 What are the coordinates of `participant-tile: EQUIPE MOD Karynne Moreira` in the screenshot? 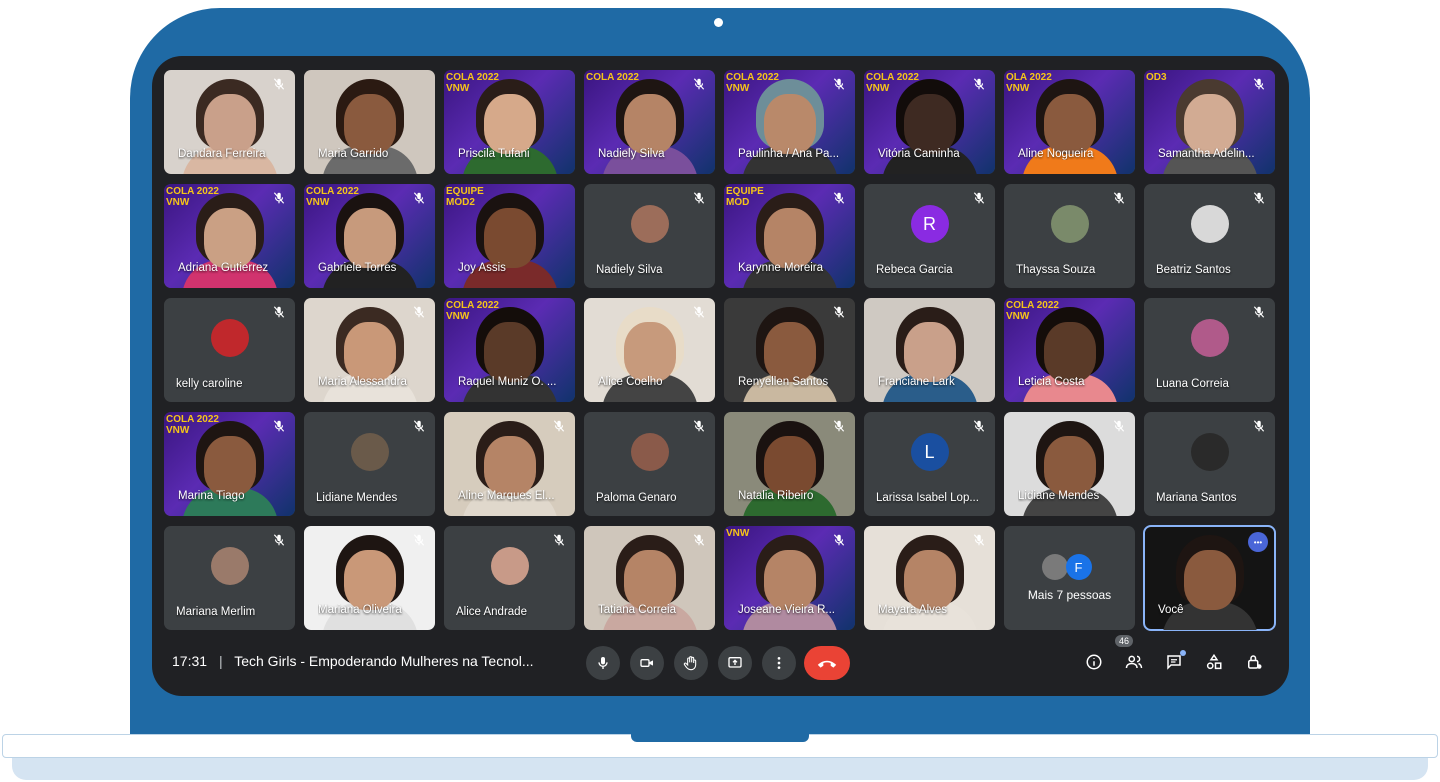 It's located at (789, 236).